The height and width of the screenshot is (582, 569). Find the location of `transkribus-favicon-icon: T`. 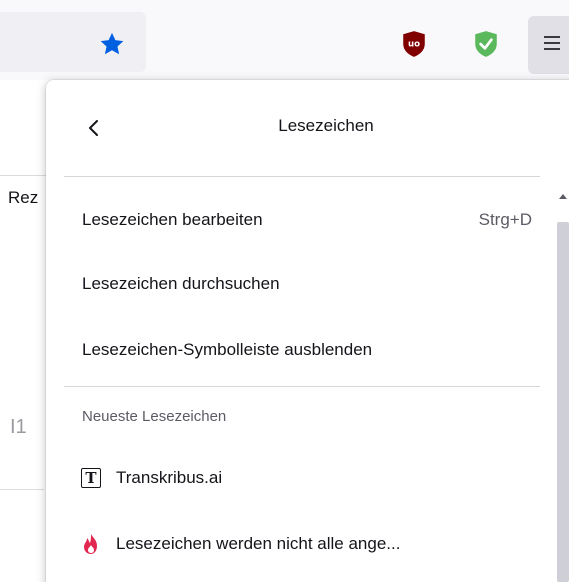

transkribus-favicon-icon: T is located at coordinates (91, 478).